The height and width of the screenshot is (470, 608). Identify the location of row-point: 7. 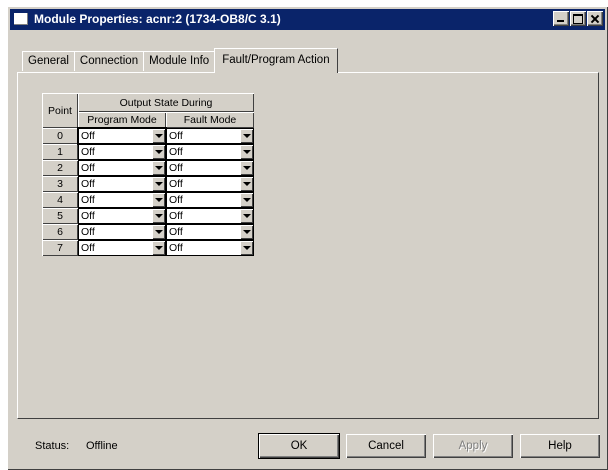
(60, 248).